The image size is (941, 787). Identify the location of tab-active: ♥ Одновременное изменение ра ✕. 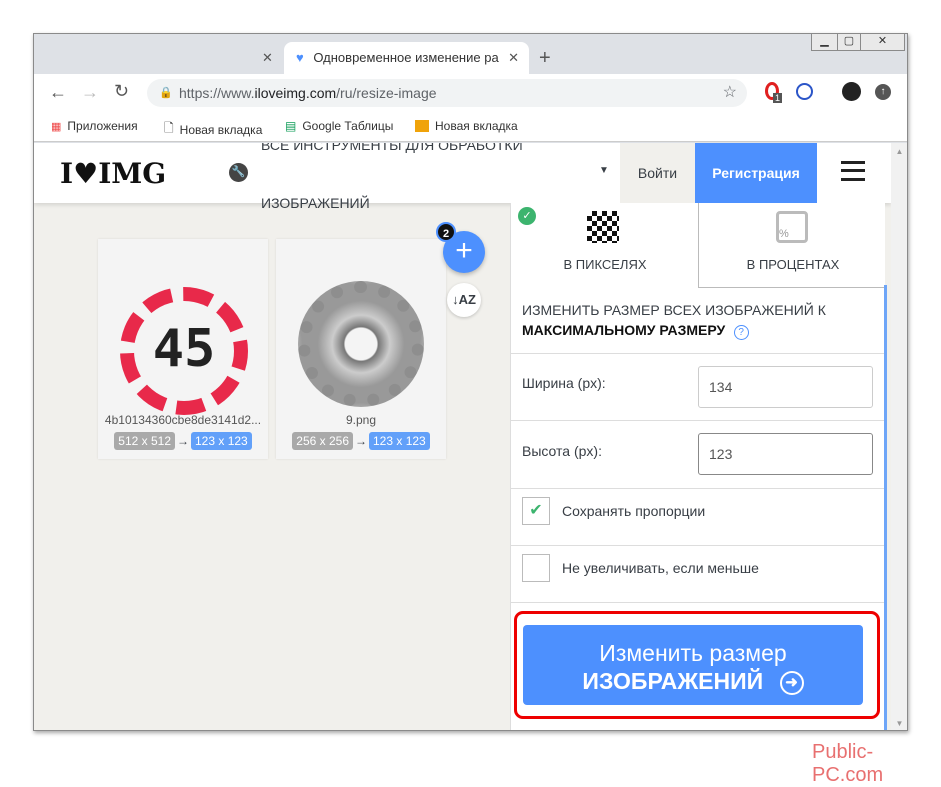
(406, 58).